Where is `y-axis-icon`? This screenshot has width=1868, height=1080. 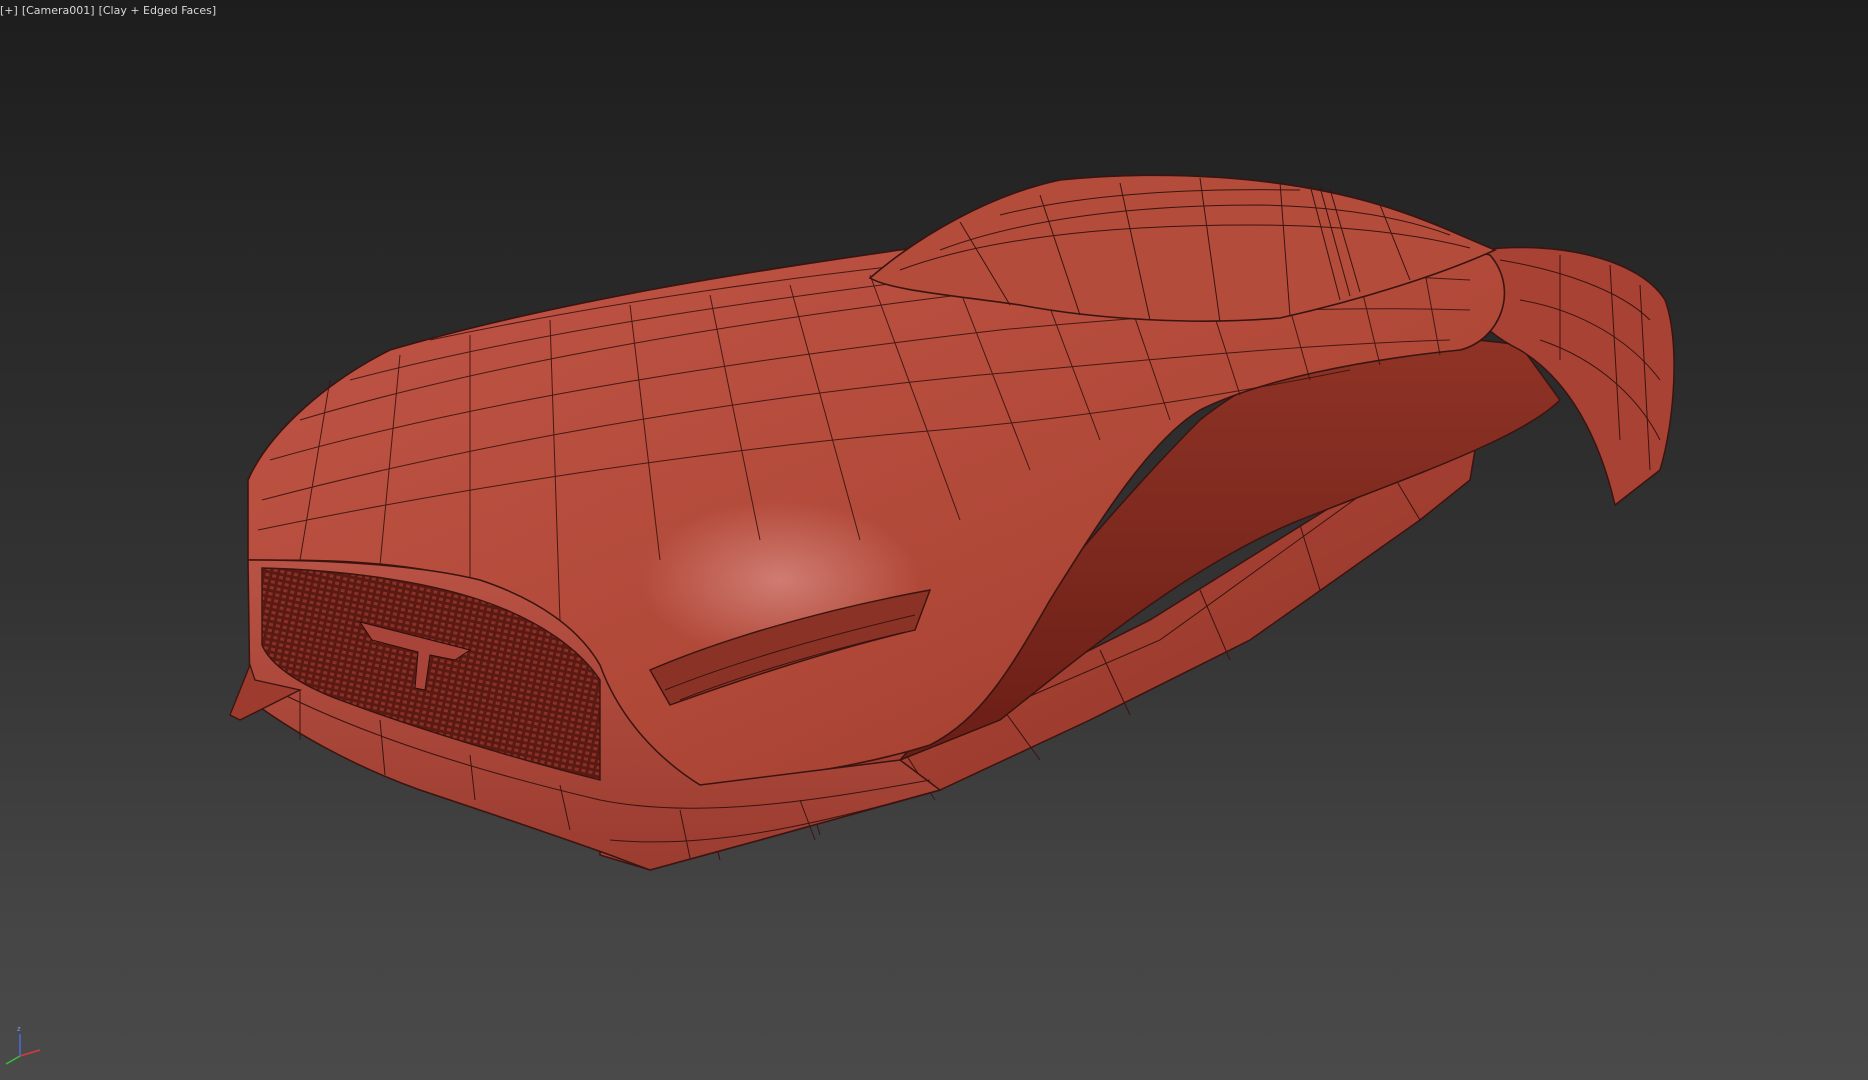 y-axis-icon is located at coordinates (13, 1060).